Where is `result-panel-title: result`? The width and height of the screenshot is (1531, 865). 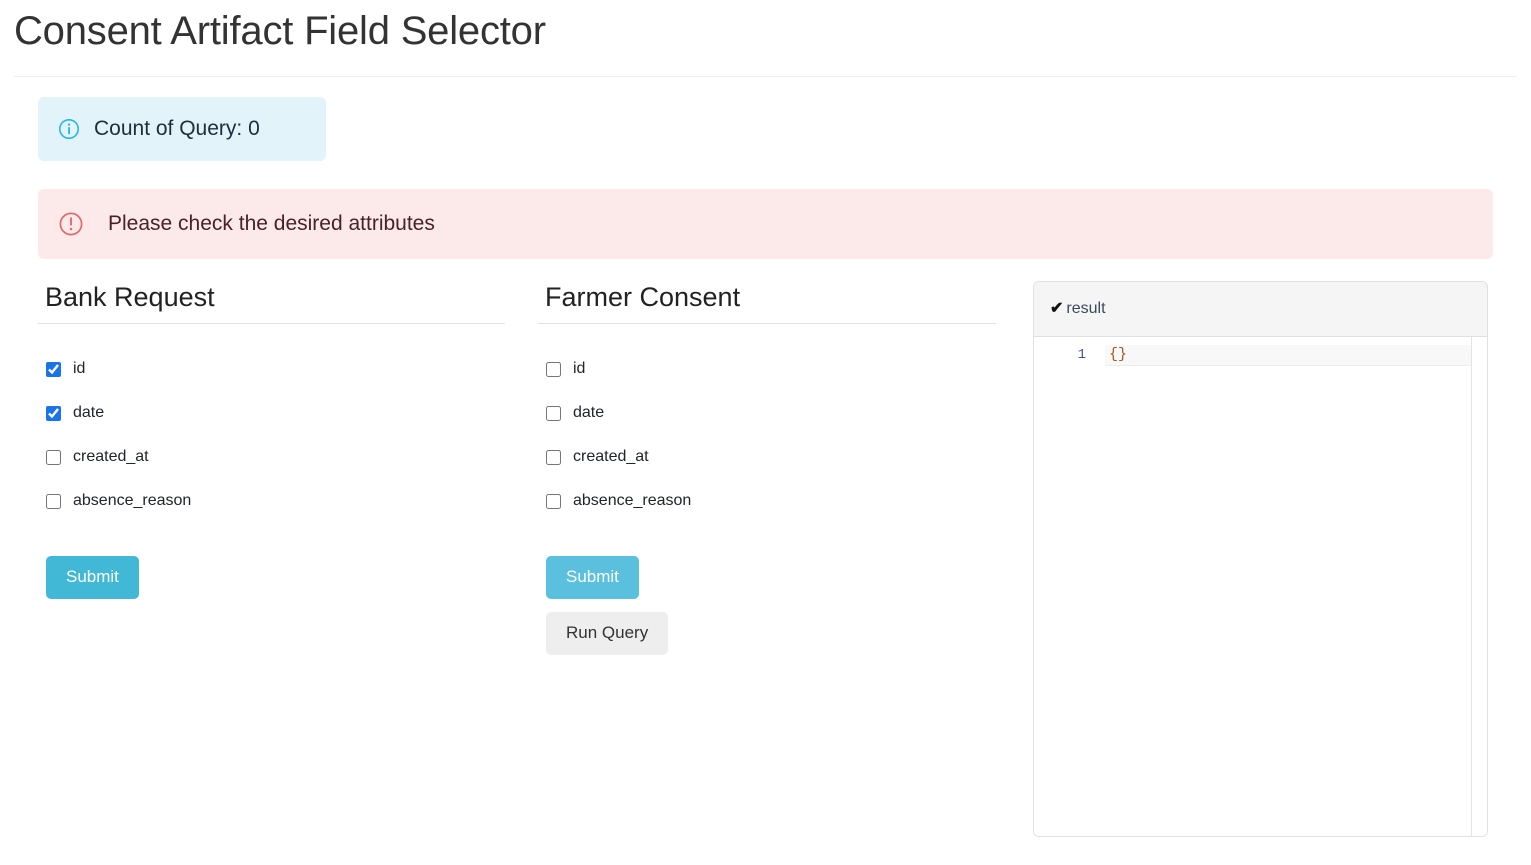 result-panel-title: result is located at coordinates (1086, 308).